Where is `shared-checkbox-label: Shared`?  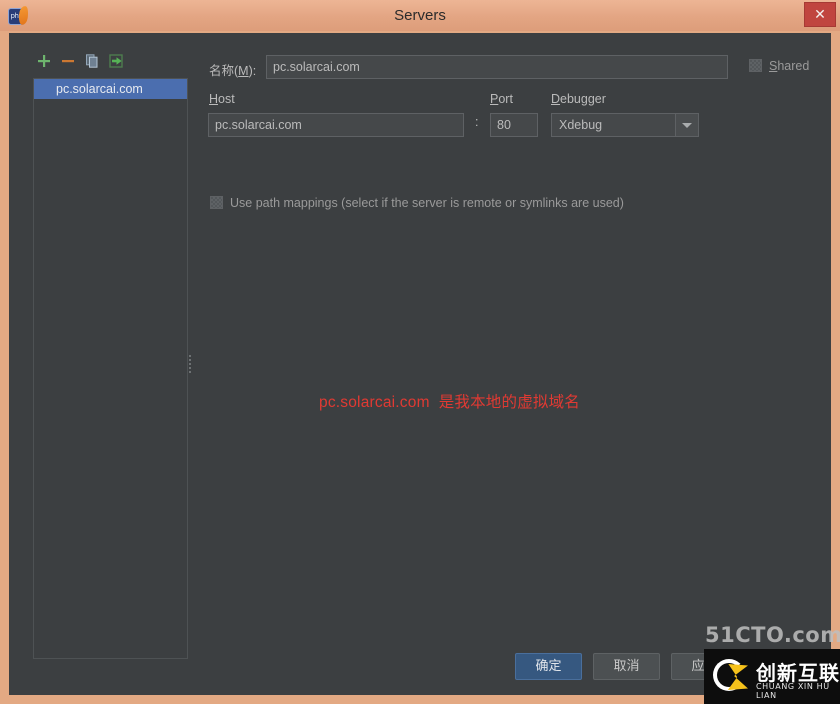
shared-checkbox-label: Shared is located at coordinates (789, 66).